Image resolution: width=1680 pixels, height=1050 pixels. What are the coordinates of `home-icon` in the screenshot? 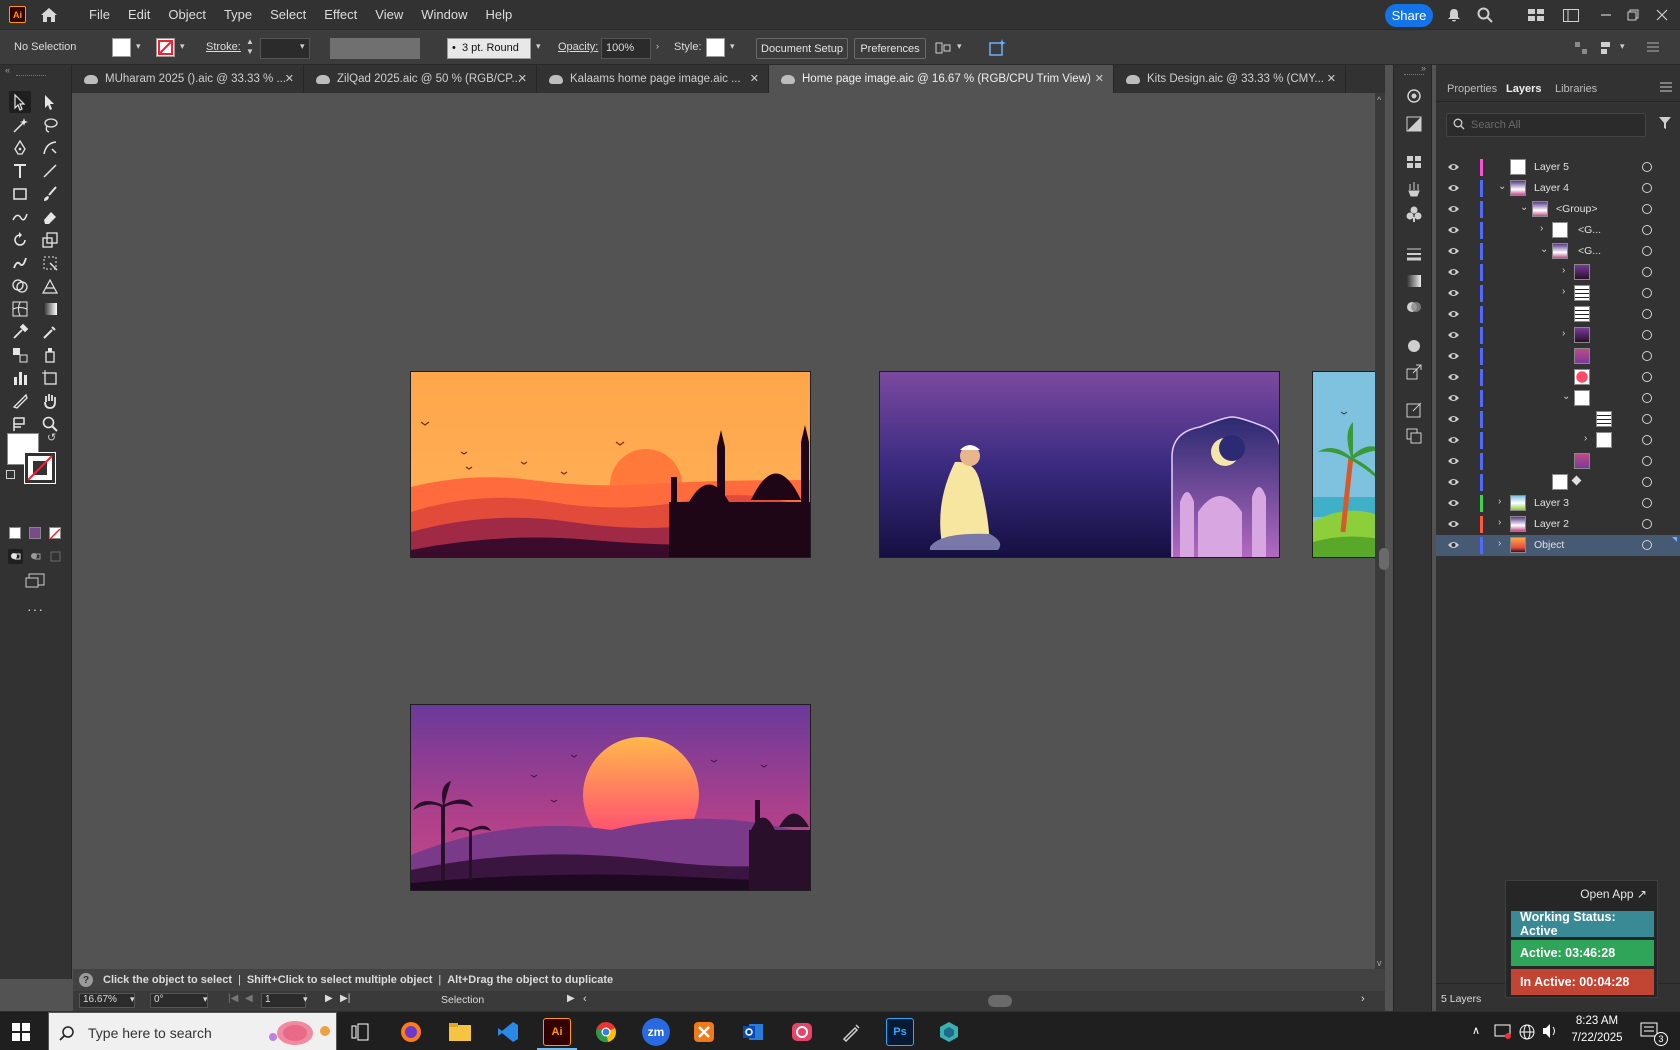 It's located at (49, 15).